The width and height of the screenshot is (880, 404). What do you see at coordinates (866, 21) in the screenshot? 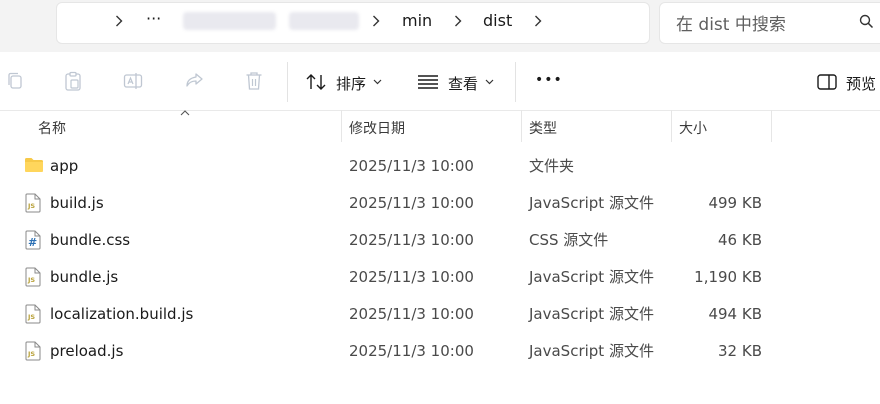
I see `search-icon` at bounding box center [866, 21].